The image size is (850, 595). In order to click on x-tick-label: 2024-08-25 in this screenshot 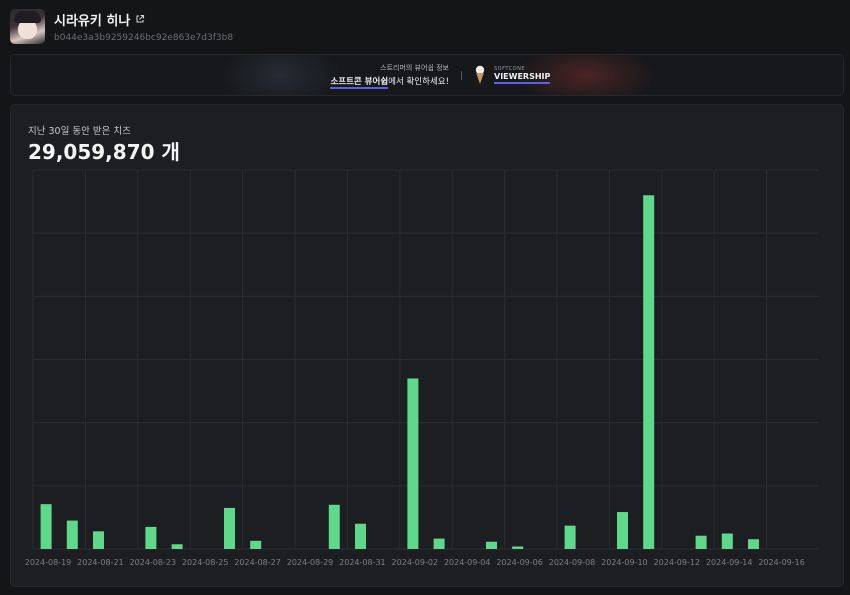, I will do `click(205, 562)`.